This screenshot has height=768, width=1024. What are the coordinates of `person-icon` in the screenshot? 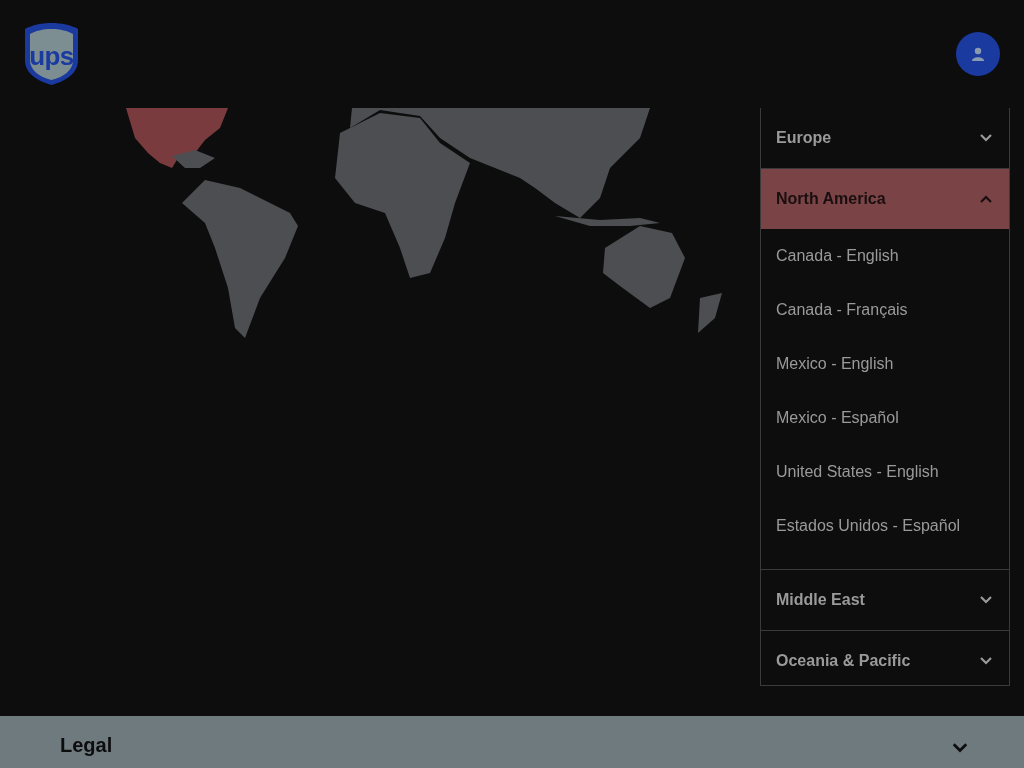 It's located at (978, 54).